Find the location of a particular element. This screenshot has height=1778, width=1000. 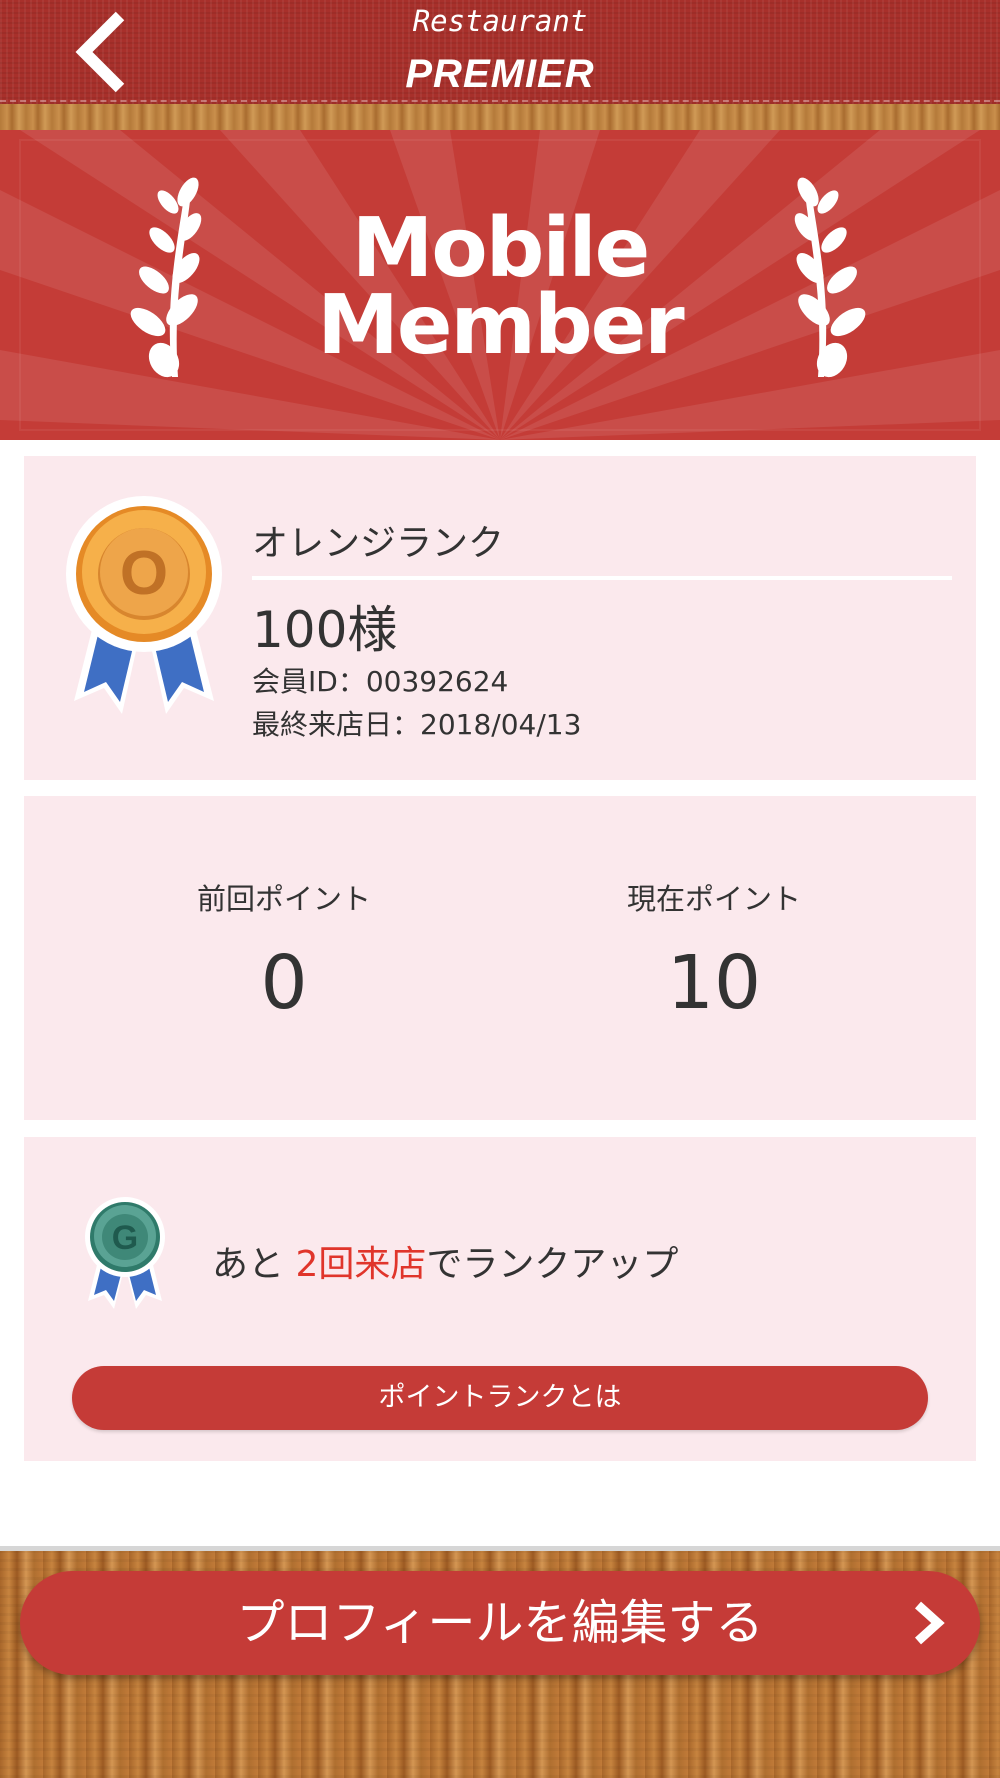

banner-title-line2: Member is located at coordinates (500, 325).